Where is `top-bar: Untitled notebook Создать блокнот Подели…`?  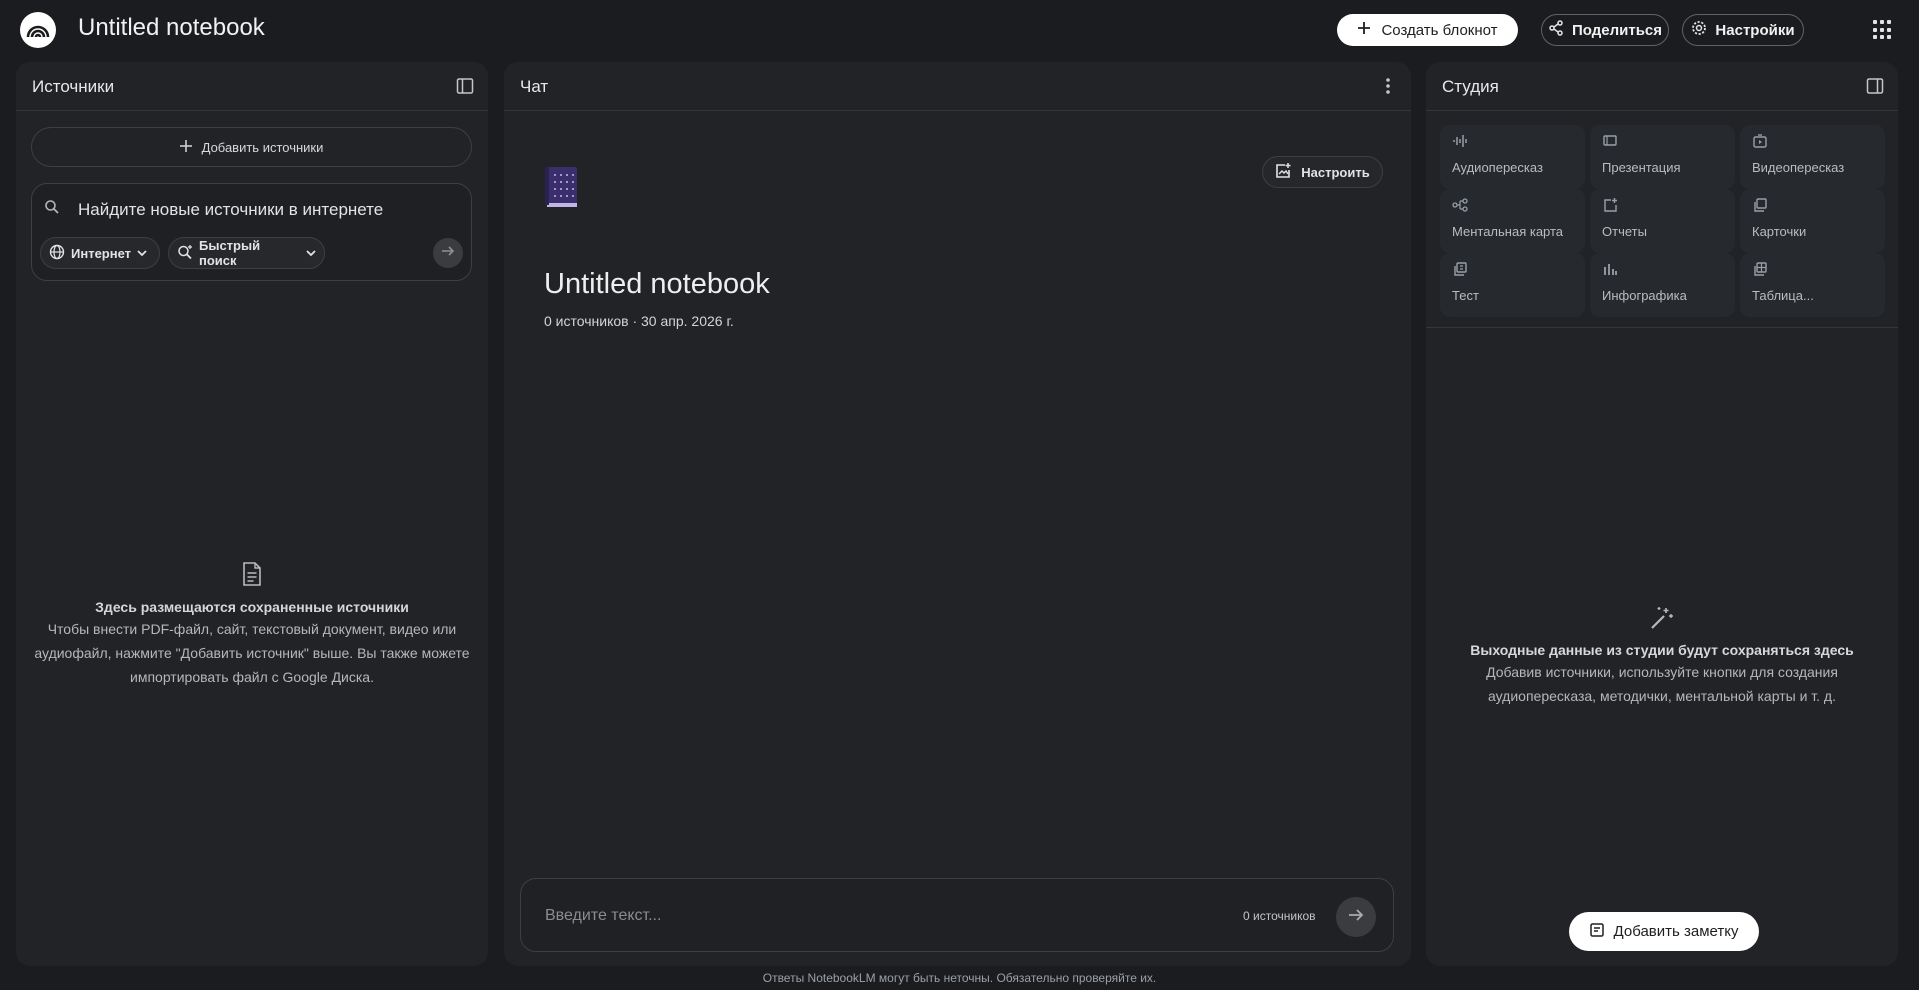
top-bar: Untitled notebook Создать блокнот Подели… is located at coordinates (959, 30).